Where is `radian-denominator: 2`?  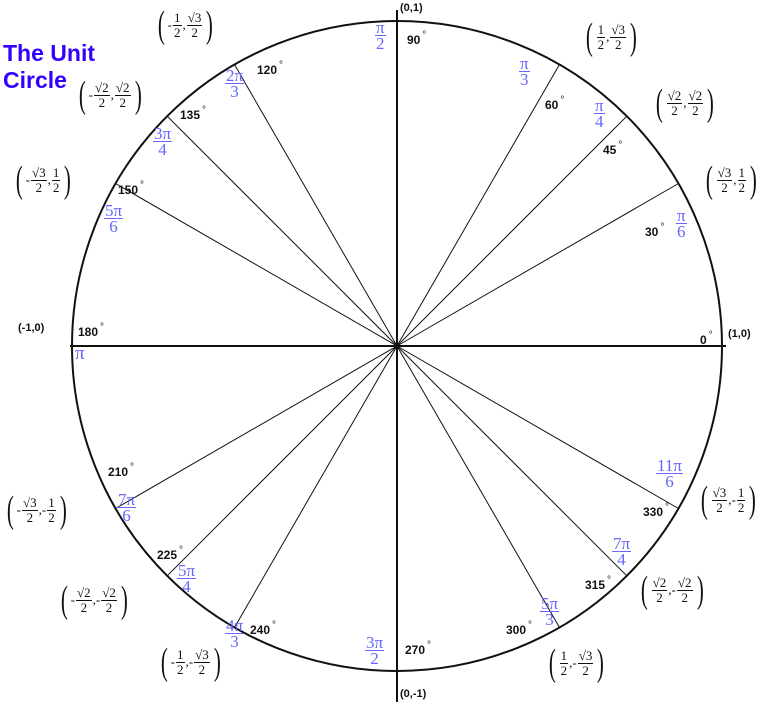 radian-denominator: 2 is located at coordinates (374, 658).